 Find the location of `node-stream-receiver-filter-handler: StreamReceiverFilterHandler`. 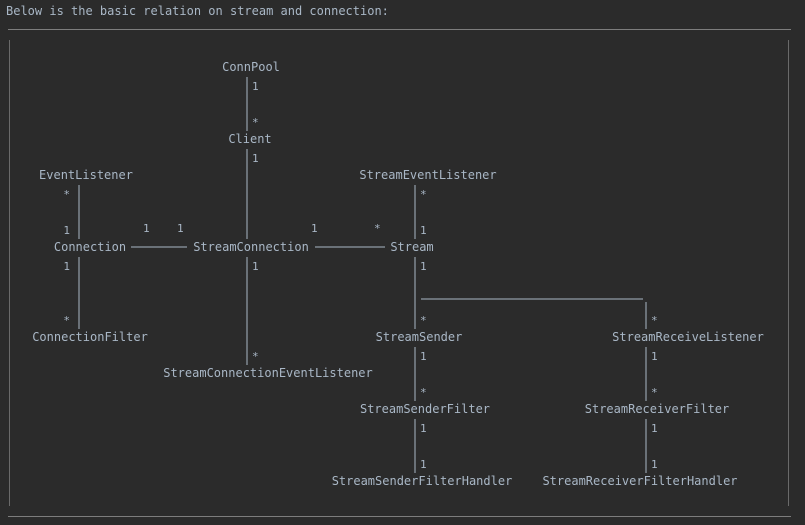

node-stream-receiver-filter-handler: StreamReceiverFilterHandler is located at coordinates (639, 481).